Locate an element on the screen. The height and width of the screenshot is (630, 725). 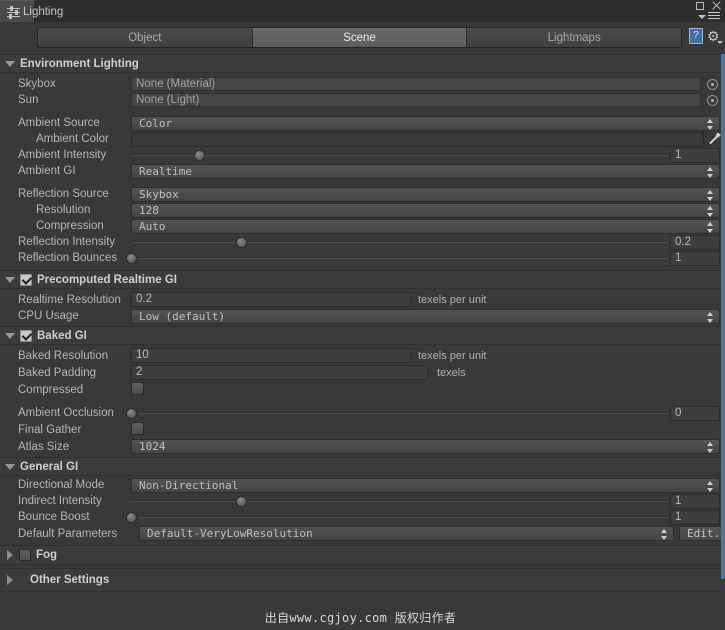
realtime-resolution-unit: texels per unit is located at coordinates (452, 299).